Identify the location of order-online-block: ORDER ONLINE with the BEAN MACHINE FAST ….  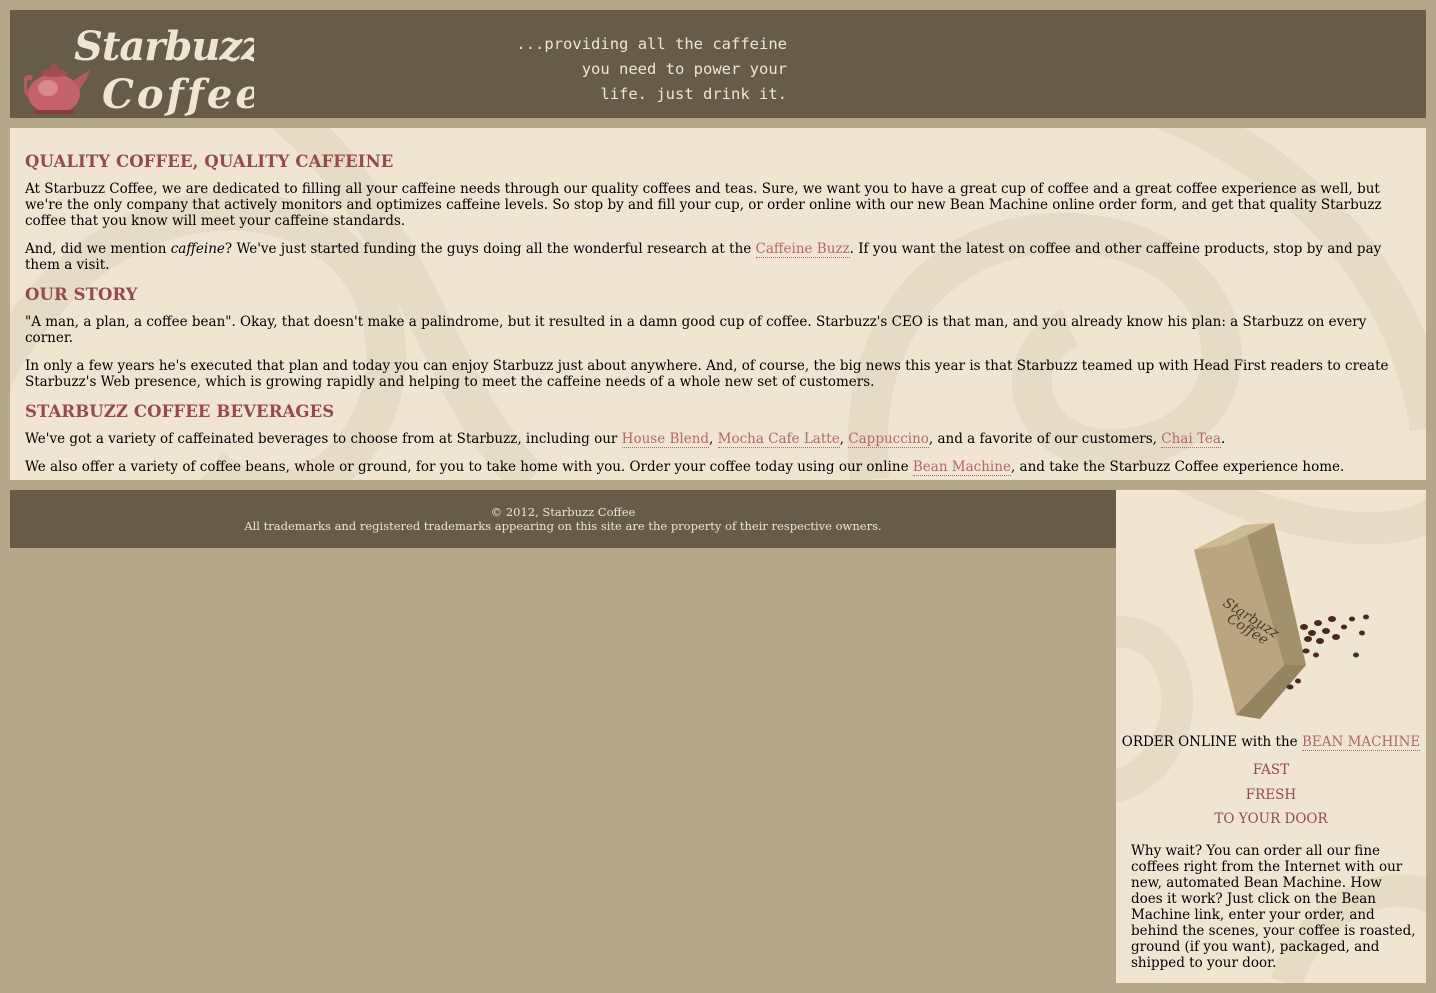
(1271, 783).